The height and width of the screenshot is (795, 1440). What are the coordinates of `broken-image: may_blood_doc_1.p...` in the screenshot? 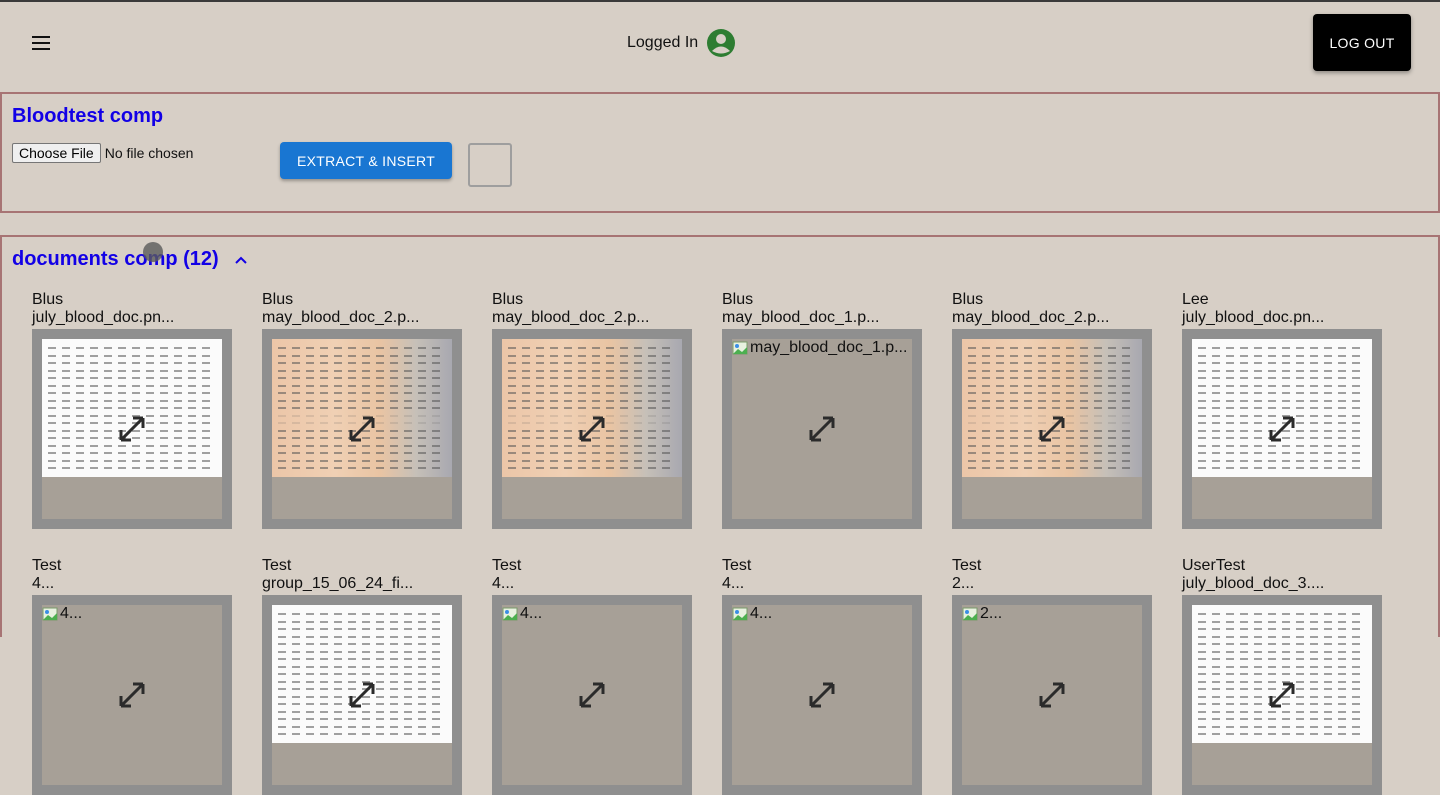 It's located at (819, 348).